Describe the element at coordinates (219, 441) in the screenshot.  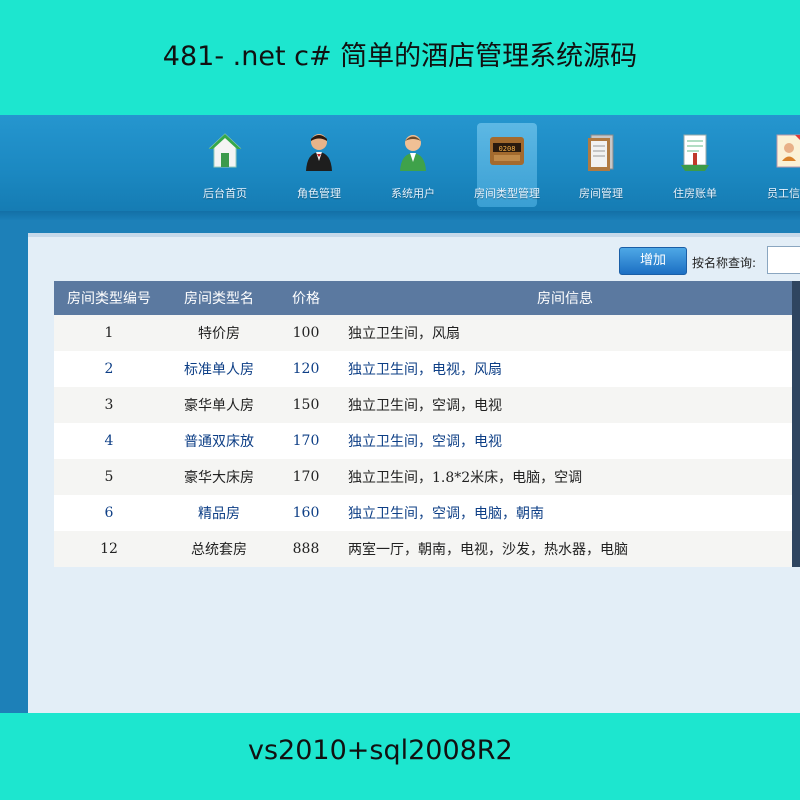
I see `cell-name: 普通双床放` at that location.